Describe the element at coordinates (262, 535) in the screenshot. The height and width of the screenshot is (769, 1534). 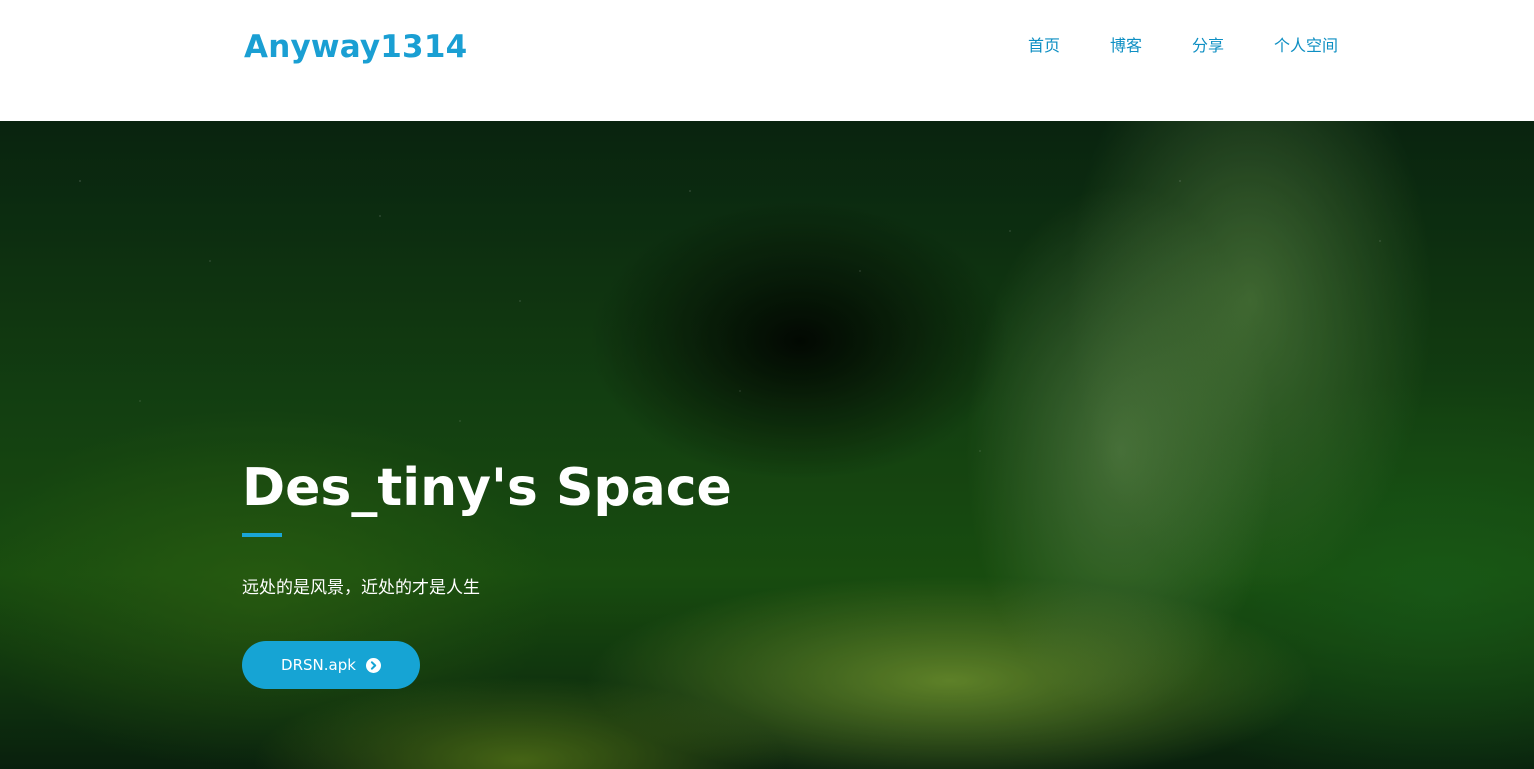
I see `hero-title-underline` at that location.